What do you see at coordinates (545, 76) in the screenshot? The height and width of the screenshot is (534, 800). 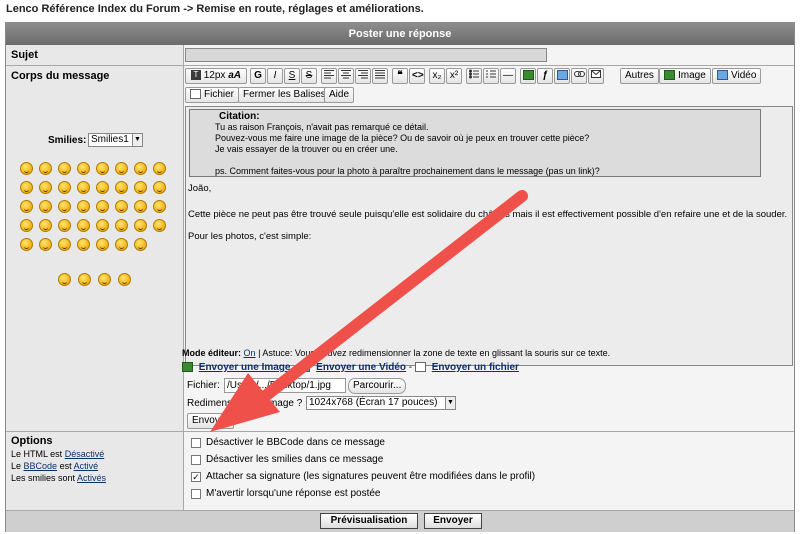 I see `flash-button: ƒ` at bounding box center [545, 76].